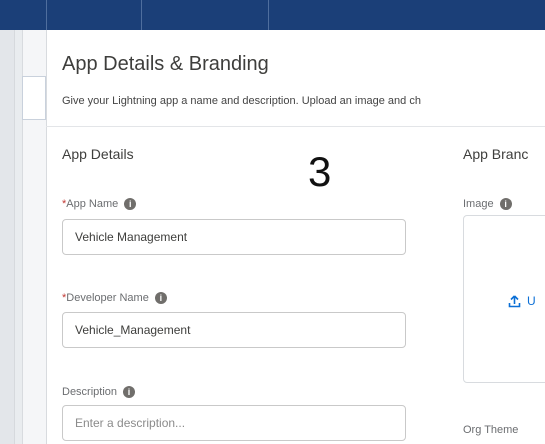 The width and height of the screenshot is (545, 444). I want to click on description-label: Description i, so click(99, 392).